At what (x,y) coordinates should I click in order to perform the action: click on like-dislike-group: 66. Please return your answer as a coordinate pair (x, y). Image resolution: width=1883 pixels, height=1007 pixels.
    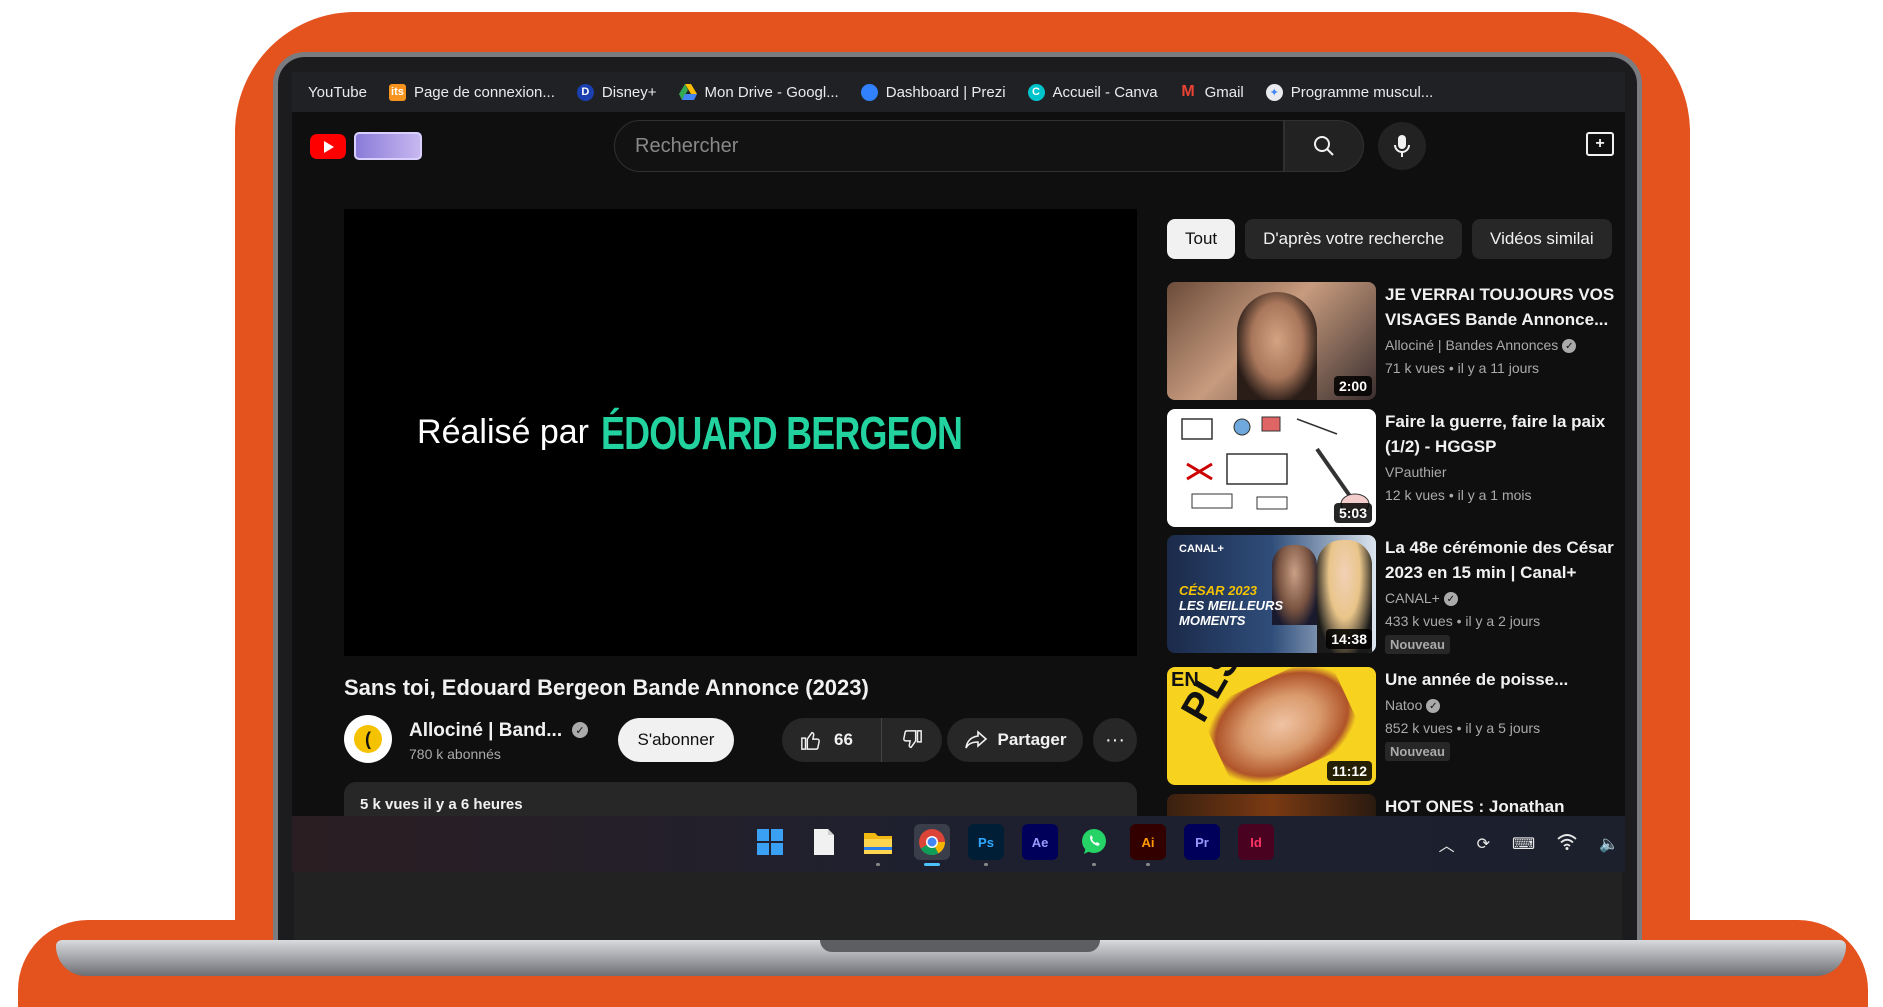
    Looking at the image, I should click on (862, 740).